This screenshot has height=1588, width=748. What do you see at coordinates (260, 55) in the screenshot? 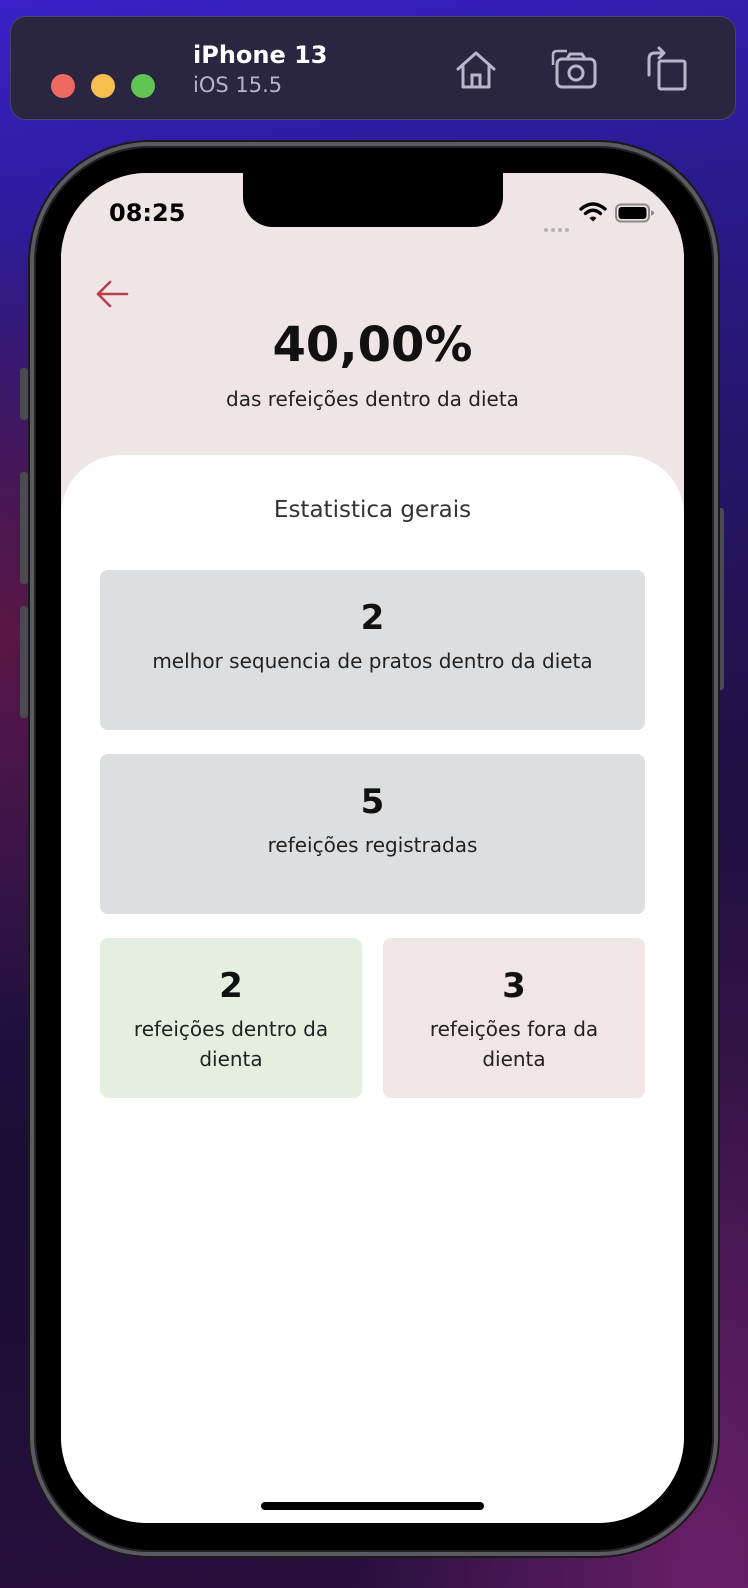
I see `simulator-device-name: iPhone 13` at bounding box center [260, 55].